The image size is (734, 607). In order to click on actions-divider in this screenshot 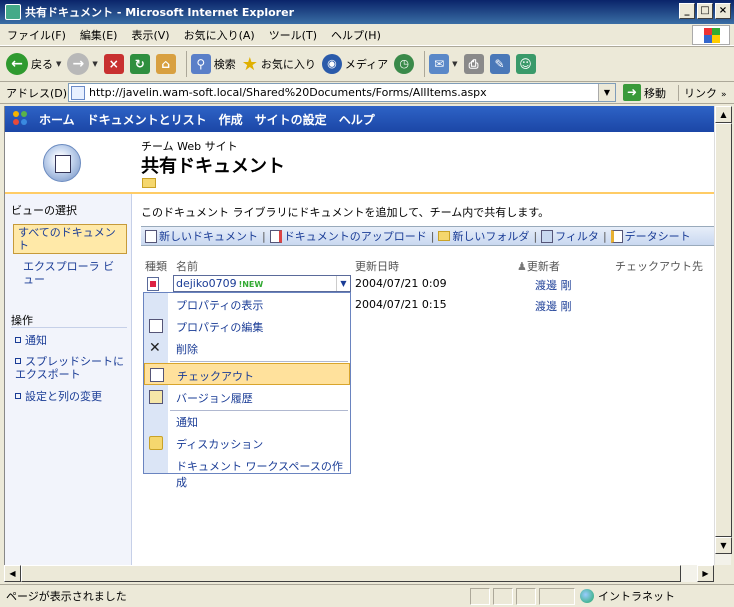, I will do `click(69, 327)`.